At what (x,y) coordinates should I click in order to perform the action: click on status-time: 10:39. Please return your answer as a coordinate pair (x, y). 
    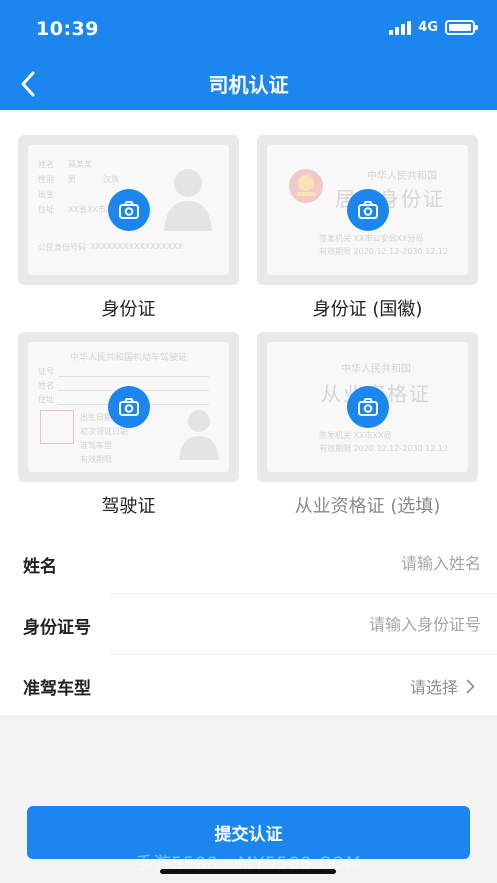
    Looking at the image, I should click on (67, 29).